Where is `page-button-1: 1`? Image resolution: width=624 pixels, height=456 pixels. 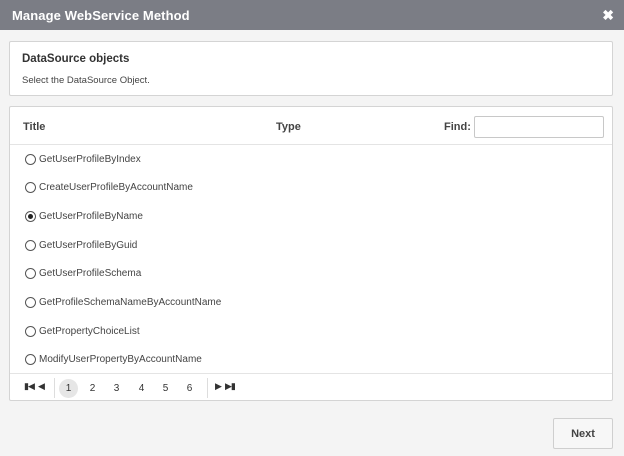 page-button-1: 1 is located at coordinates (68, 388).